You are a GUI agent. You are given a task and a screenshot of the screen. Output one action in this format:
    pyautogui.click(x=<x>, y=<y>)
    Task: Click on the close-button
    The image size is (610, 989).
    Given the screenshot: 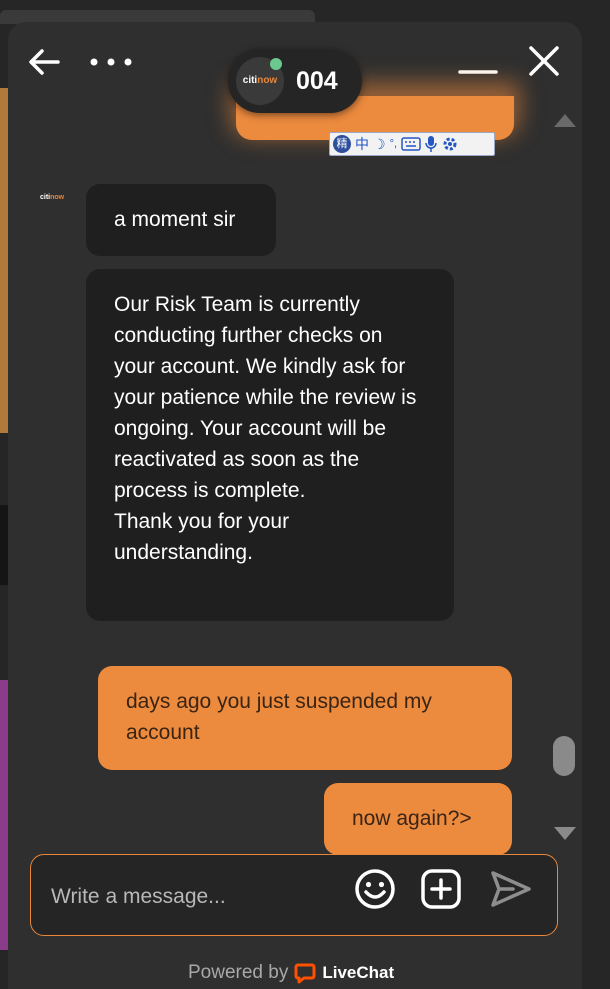 What is the action you would take?
    pyautogui.click(x=544, y=62)
    